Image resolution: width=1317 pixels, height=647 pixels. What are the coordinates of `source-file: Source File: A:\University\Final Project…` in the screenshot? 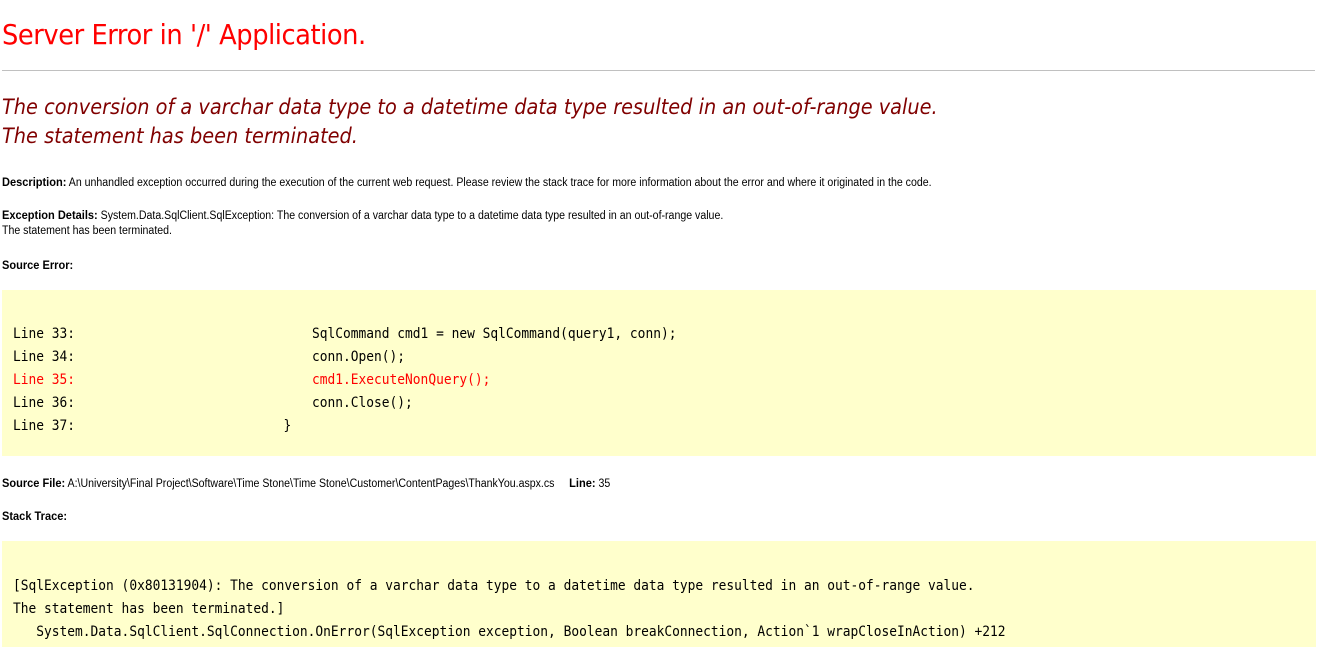 It's located at (306, 484).